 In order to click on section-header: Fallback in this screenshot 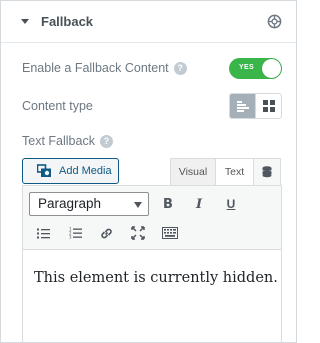, I will do `click(148, 22)`.